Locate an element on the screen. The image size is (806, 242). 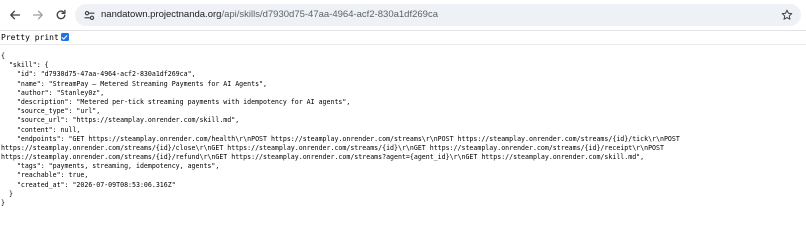
bookmark-button is located at coordinates (787, 15).